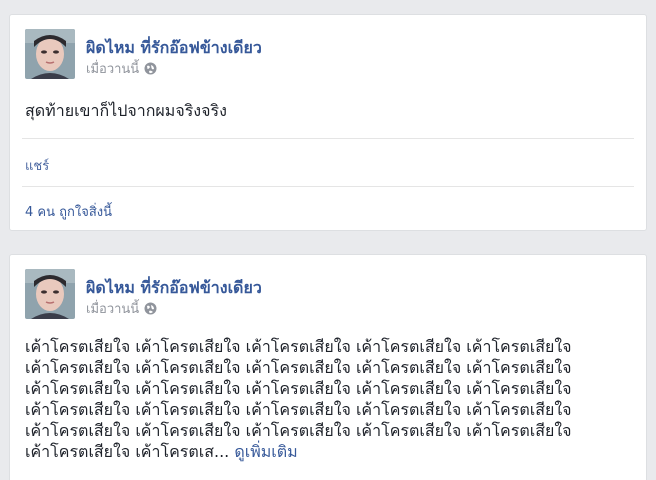 The image size is (656, 480). What do you see at coordinates (68, 211) in the screenshot?
I see `likes-count: 4 คน ถูกใจสิ่งนี้` at bounding box center [68, 211].